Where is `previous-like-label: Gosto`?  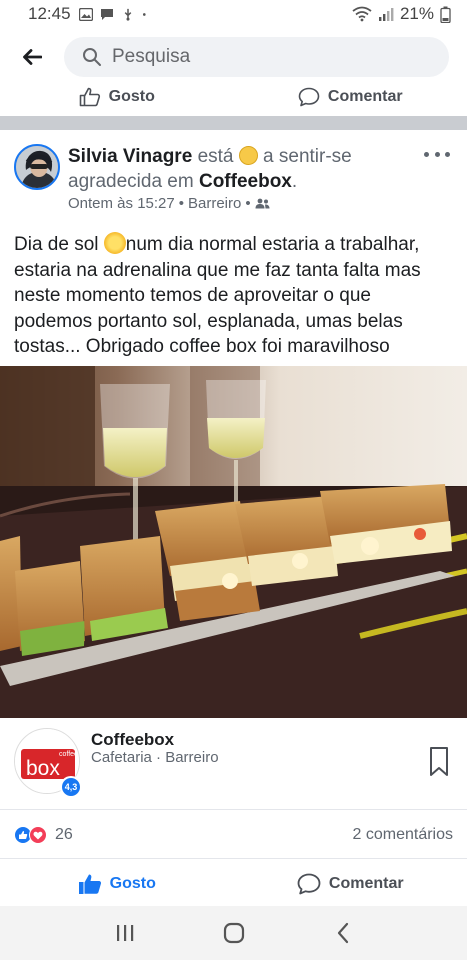
previous-like-label: Gosto is located at coordinates (131, 96).